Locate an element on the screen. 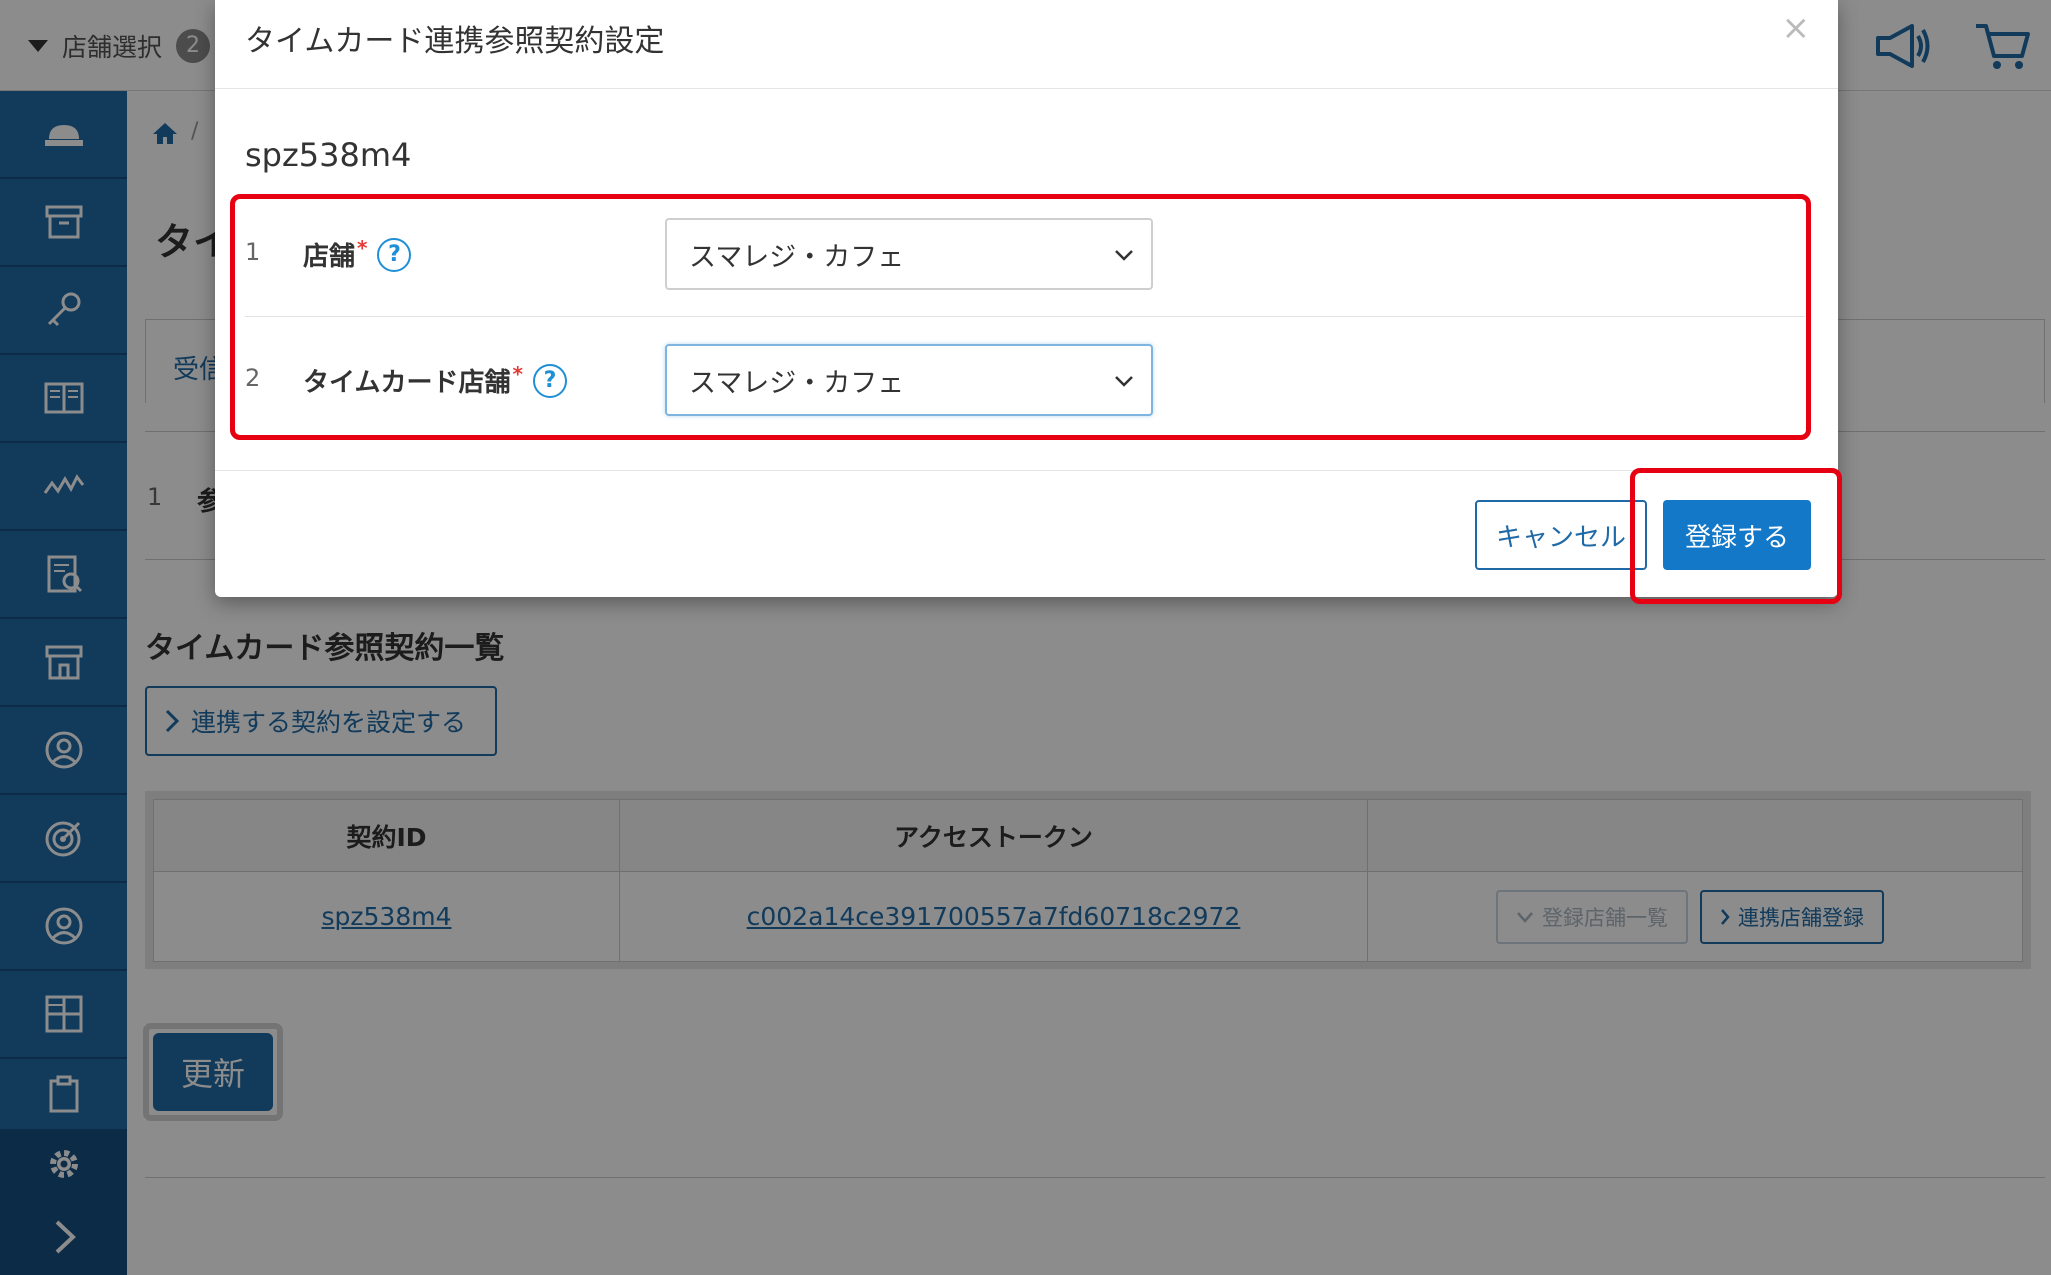 The width and height of the screenshot is (2051, 1275). close-icon: × is located at coordinates (1796, 28).